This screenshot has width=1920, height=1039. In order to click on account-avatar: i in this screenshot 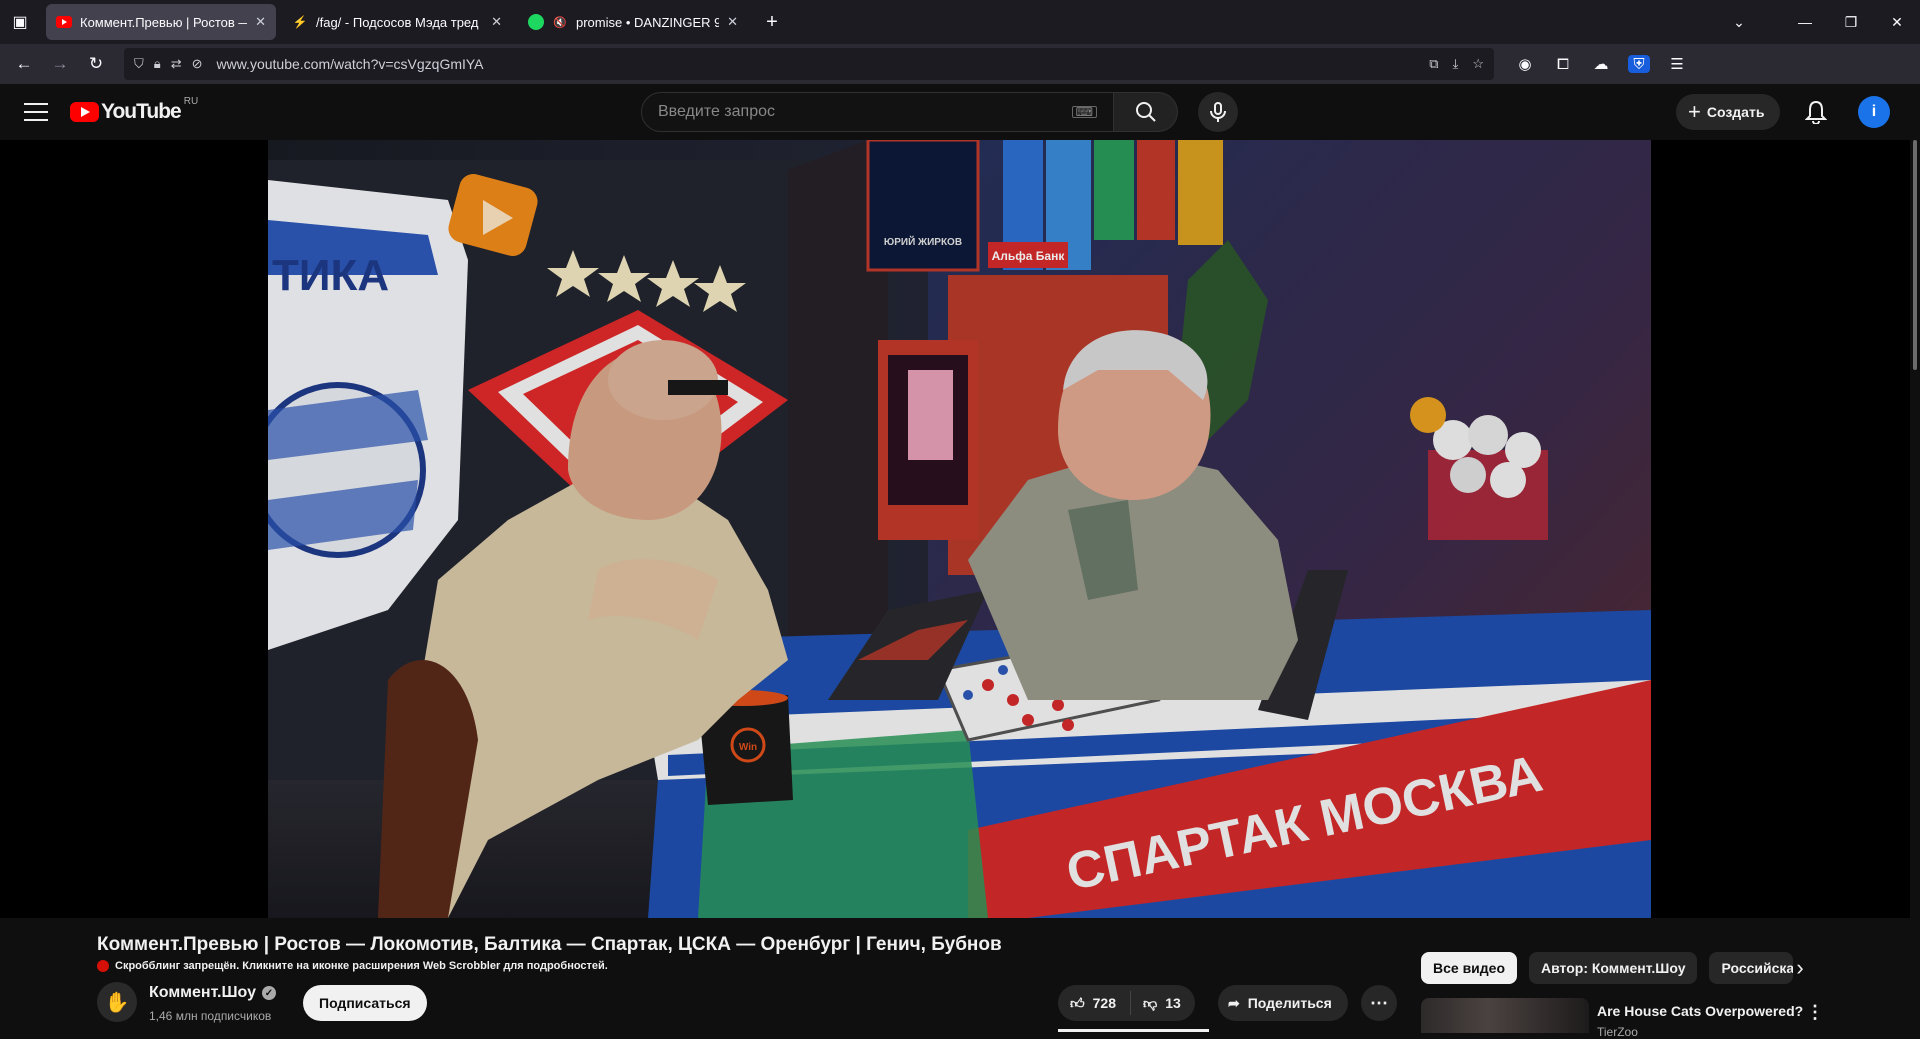, I will do `click(1874, 112)`.